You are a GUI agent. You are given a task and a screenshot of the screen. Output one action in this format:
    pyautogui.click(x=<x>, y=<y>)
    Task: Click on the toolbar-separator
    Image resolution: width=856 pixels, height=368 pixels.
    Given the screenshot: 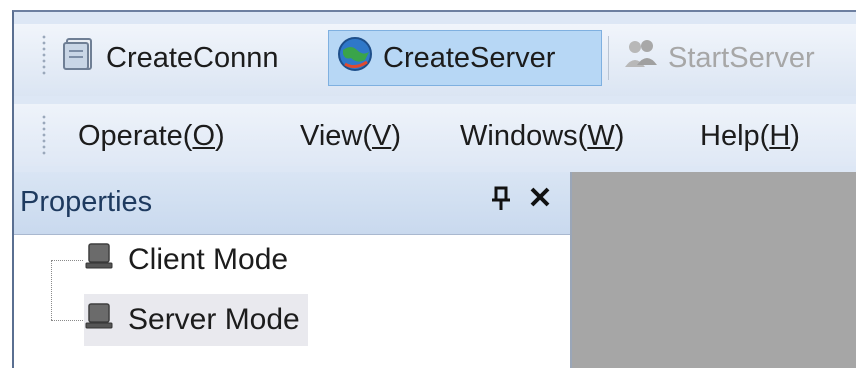 What is the action you would take?
    pyautogui.click(x=608, y=58)
    